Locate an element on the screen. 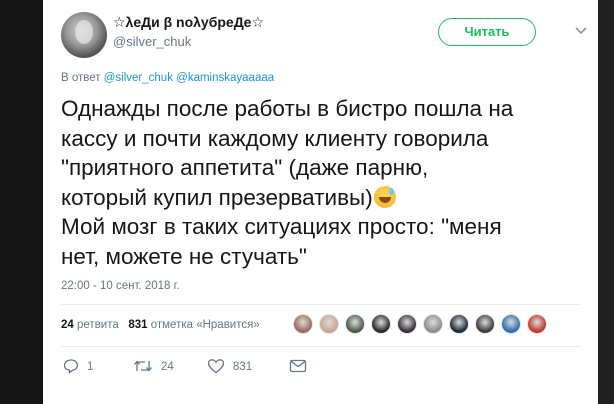  tweet-line: "приятного аппетита" (даже парню, is located at coordinates (245, 167).